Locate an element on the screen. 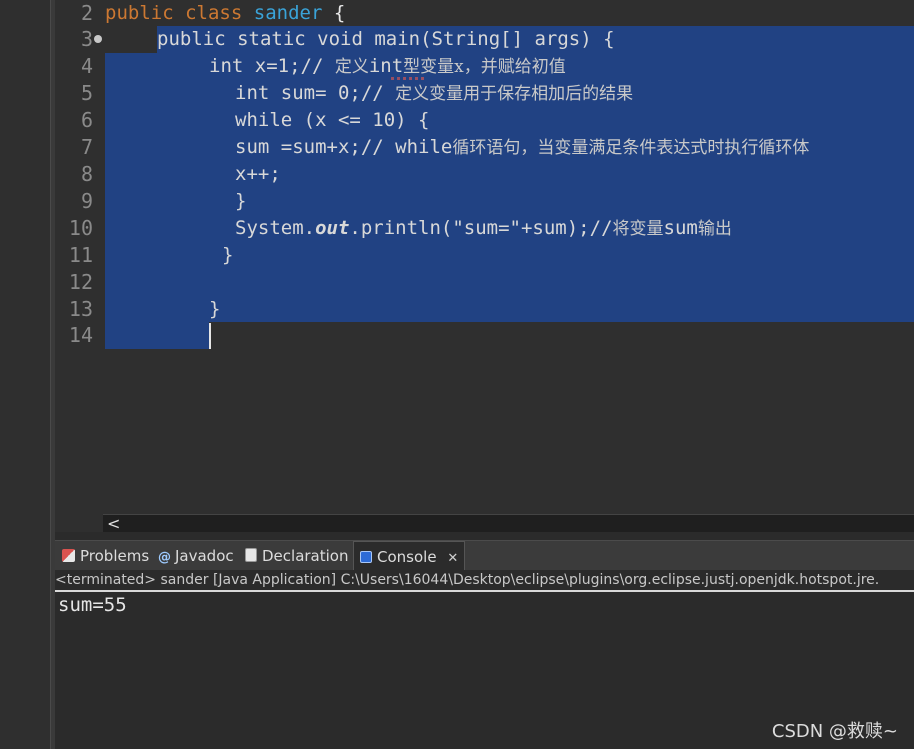 The width and height of the screenshot is (914, 749). problems-icon is located at coordinates (68, 555).